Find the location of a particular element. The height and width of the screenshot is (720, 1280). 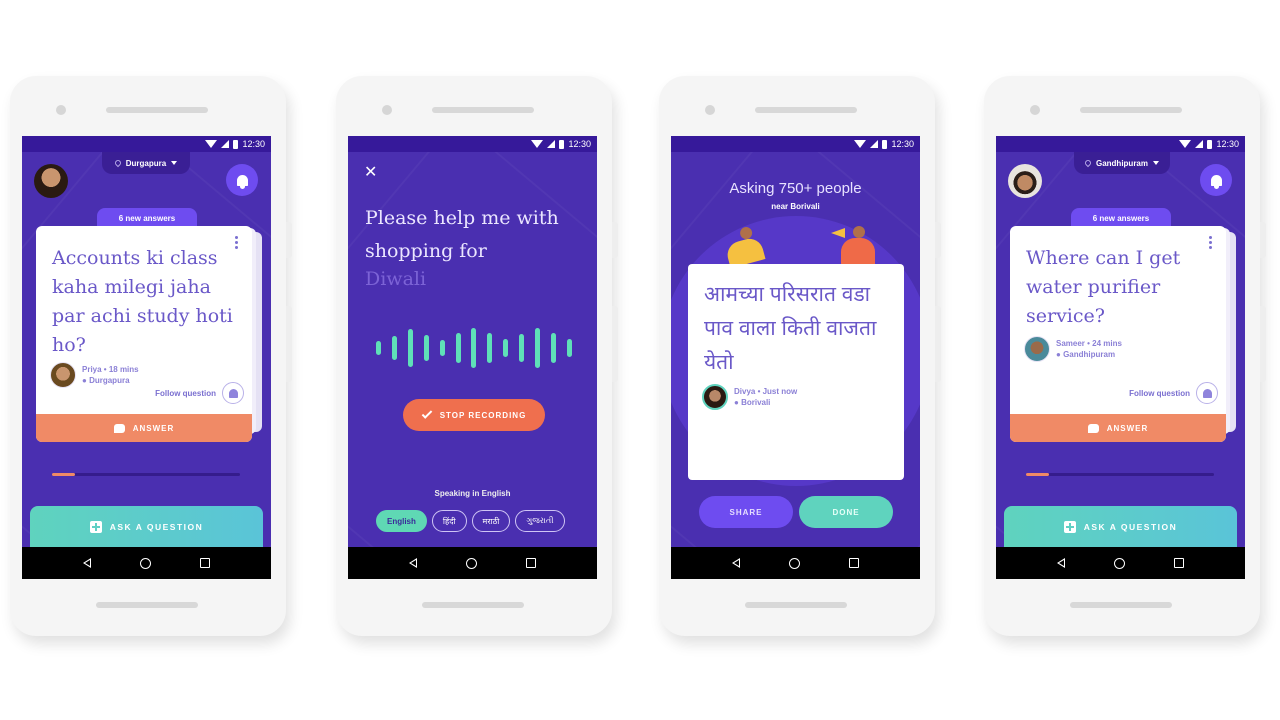

lang-marathi: मराठी is located at coordinates (491, 521).